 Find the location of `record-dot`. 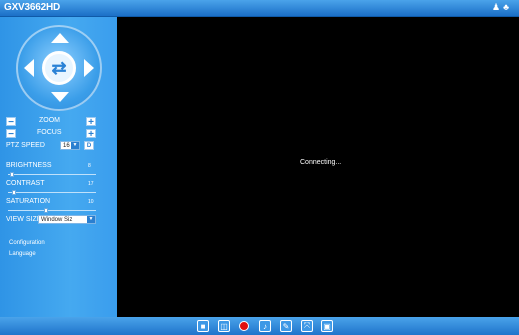

record-dot is located at coordinates (244, 326).